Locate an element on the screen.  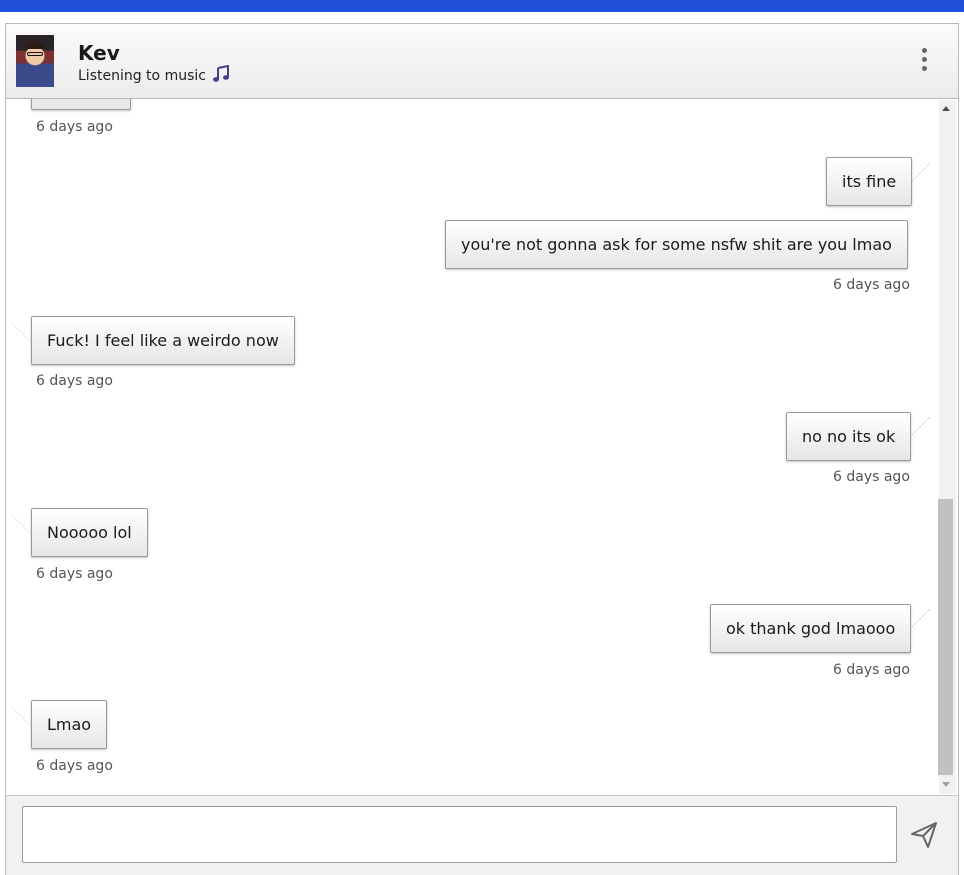
contact-name: Kev is located at coordinates (99, 53).